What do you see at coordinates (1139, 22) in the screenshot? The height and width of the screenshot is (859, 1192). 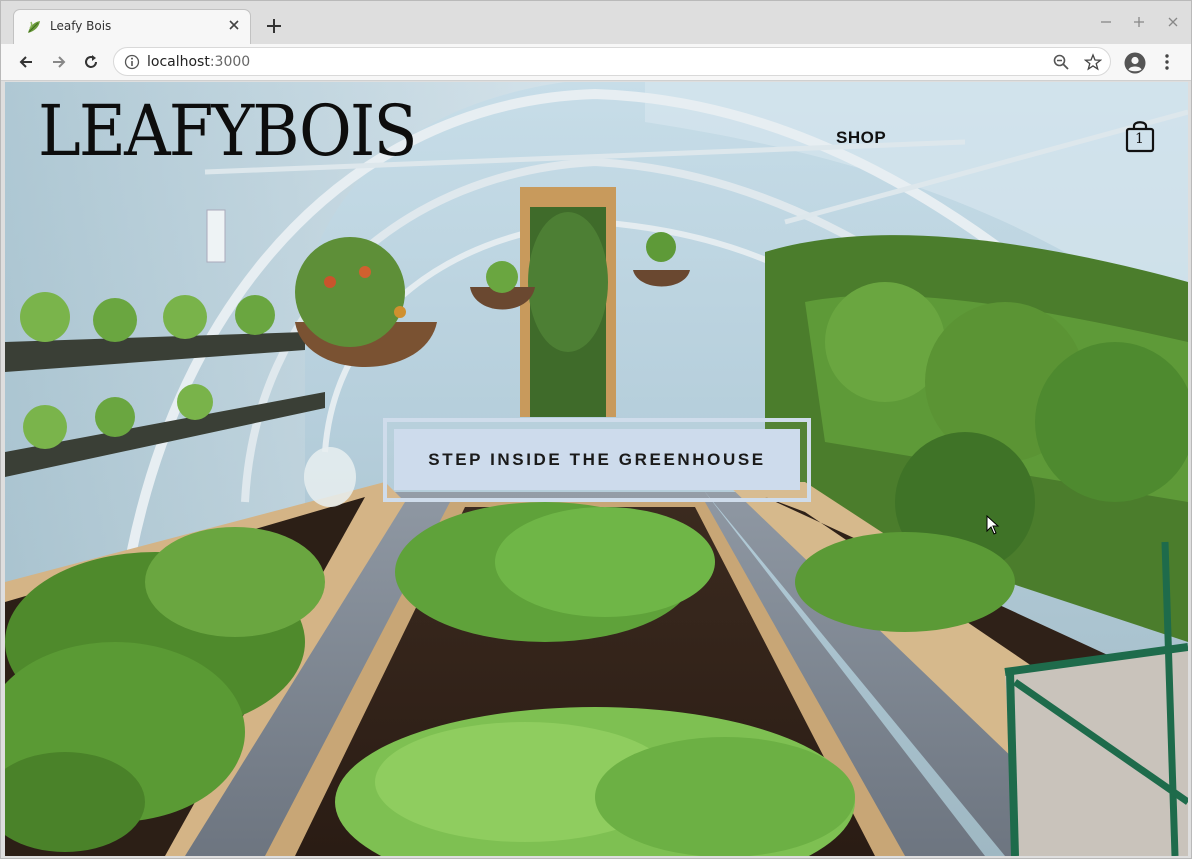 I see `maximize-icon` at bounding box center [1139, 22].